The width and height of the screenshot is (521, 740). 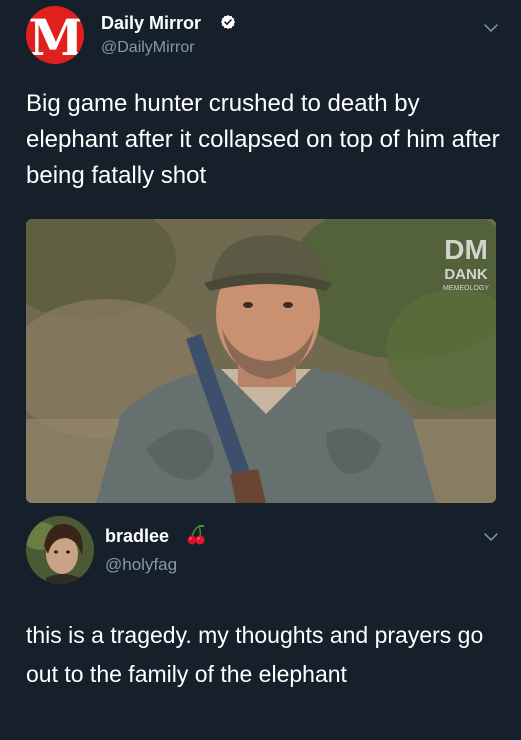 I want to click on avatar-letter: M, so click(x=55, y=36).